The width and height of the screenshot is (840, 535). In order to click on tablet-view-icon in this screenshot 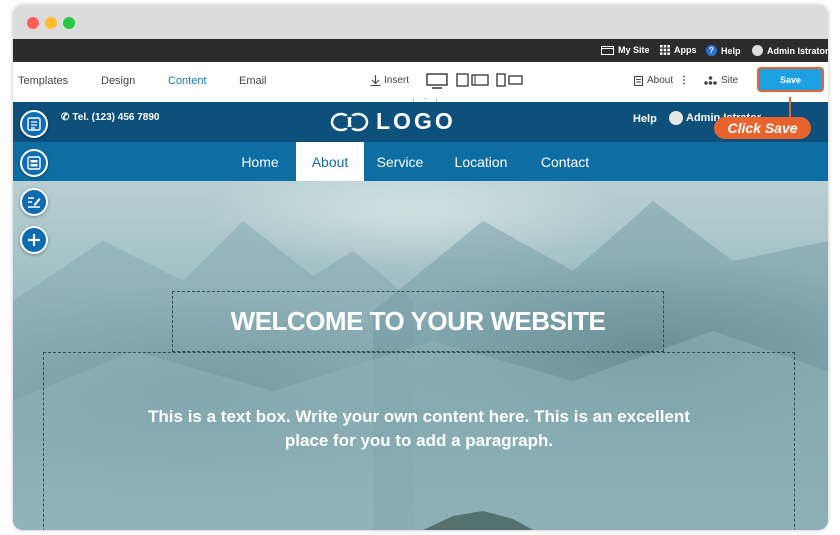, I will do `click(473, 80)`.